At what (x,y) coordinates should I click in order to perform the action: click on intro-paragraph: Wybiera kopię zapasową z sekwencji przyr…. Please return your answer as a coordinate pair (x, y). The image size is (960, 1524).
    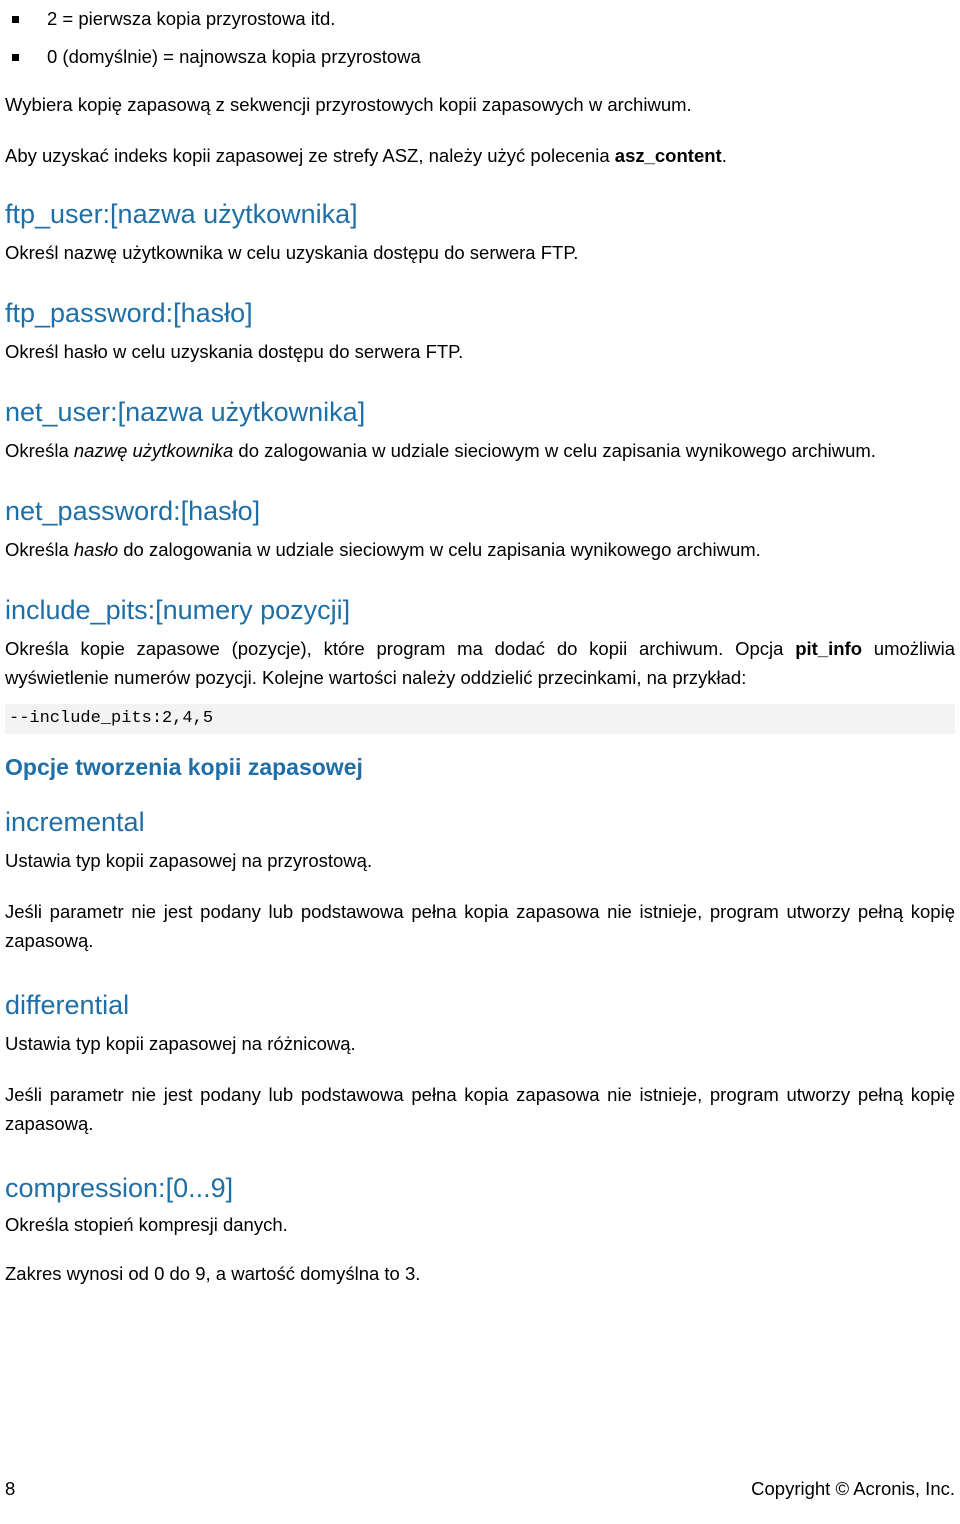
    Looking at the image, I should click on (348, 104).